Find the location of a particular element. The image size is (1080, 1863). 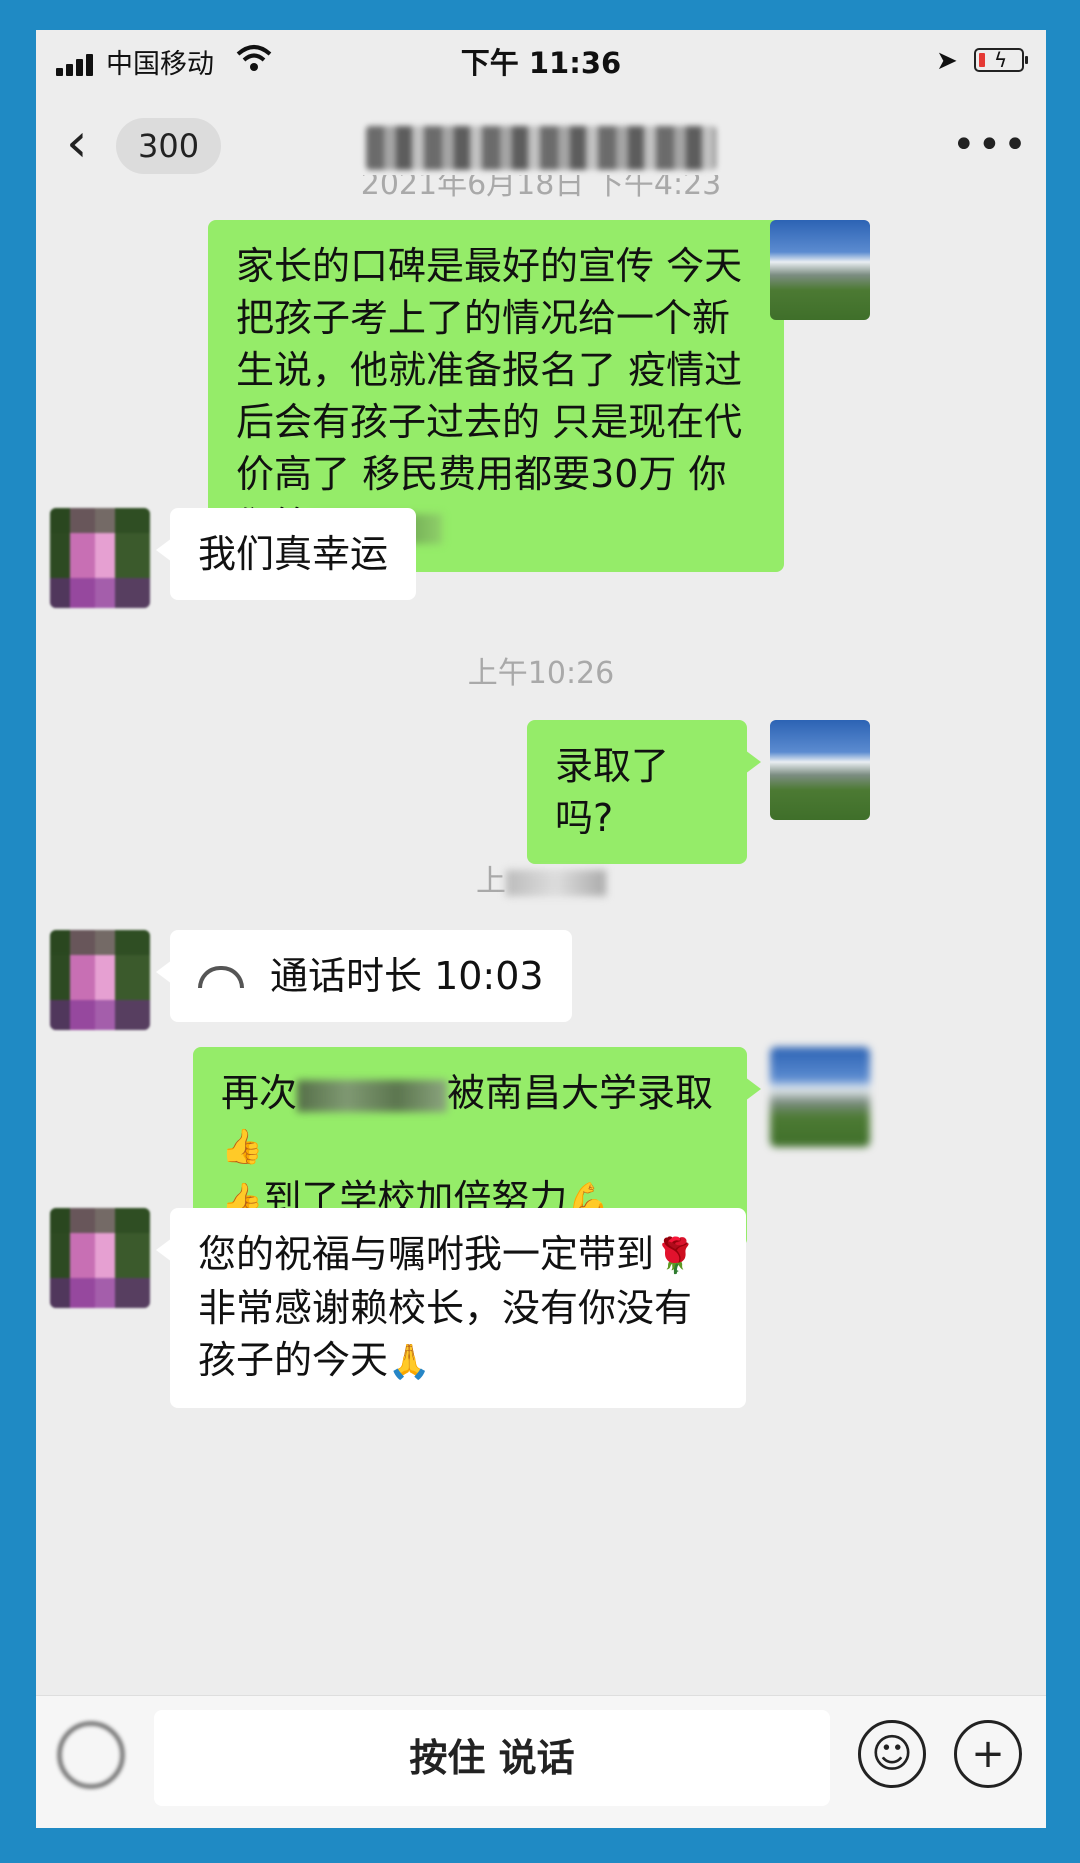

message-text: 再次 is located at coordinates (259, 1093).